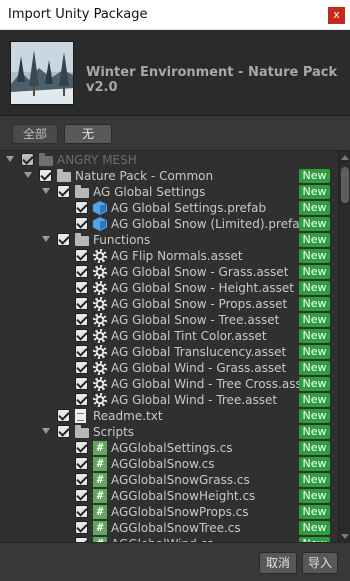 This screenshot has height=581, width=350. I want to click on tree-row: Nature Pack - Common New, so click(169, 176).